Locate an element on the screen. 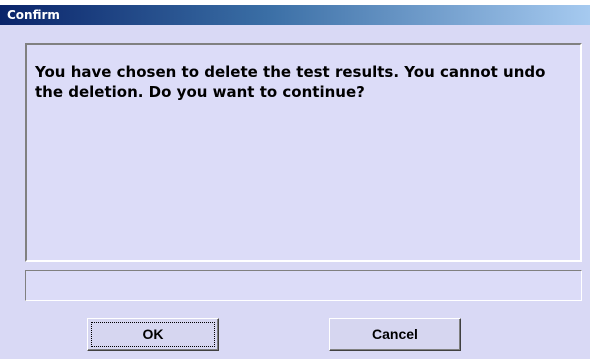 The width and height of the screenshot is (590, 359). cancel-button: Cancel is located at coordinates (395, 334).